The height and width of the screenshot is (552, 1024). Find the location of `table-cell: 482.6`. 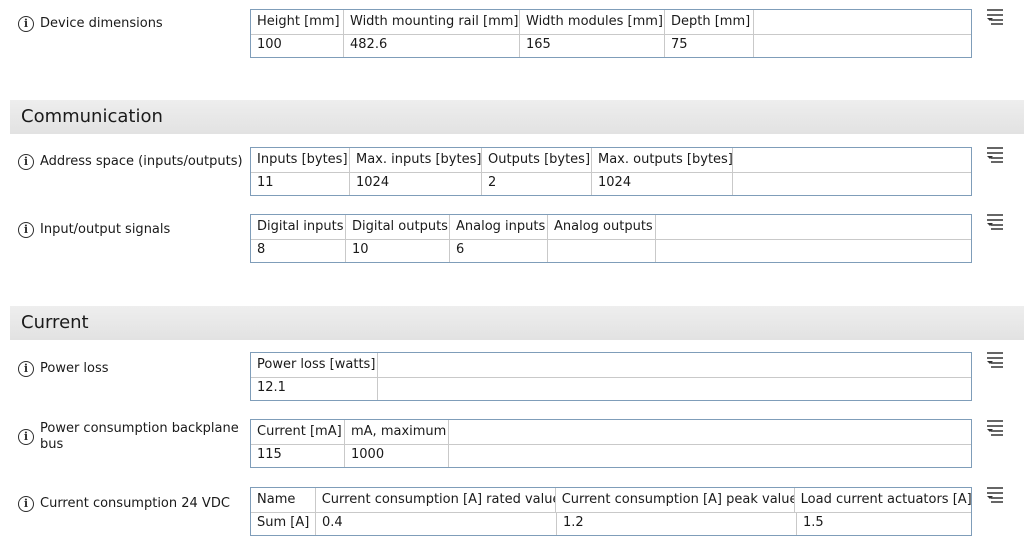

table-cell: 482.6 is located at coordinates (432, 46).